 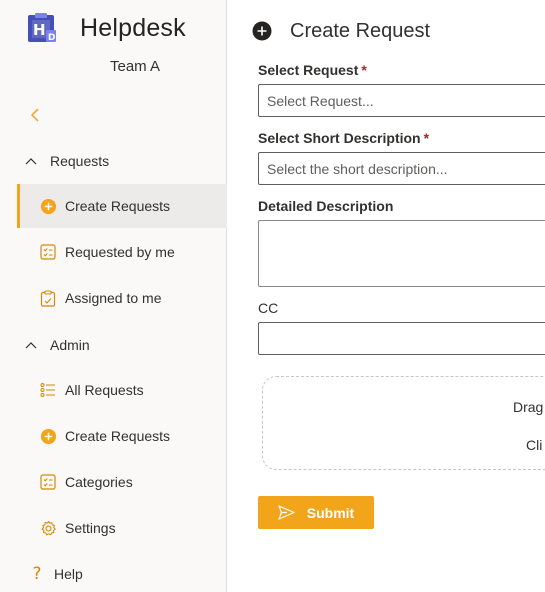 What do you see at coordinates (113, 572) in the screenshot?
I see `sidebar-item-help: ? Help` at bounding box center [113, 572].